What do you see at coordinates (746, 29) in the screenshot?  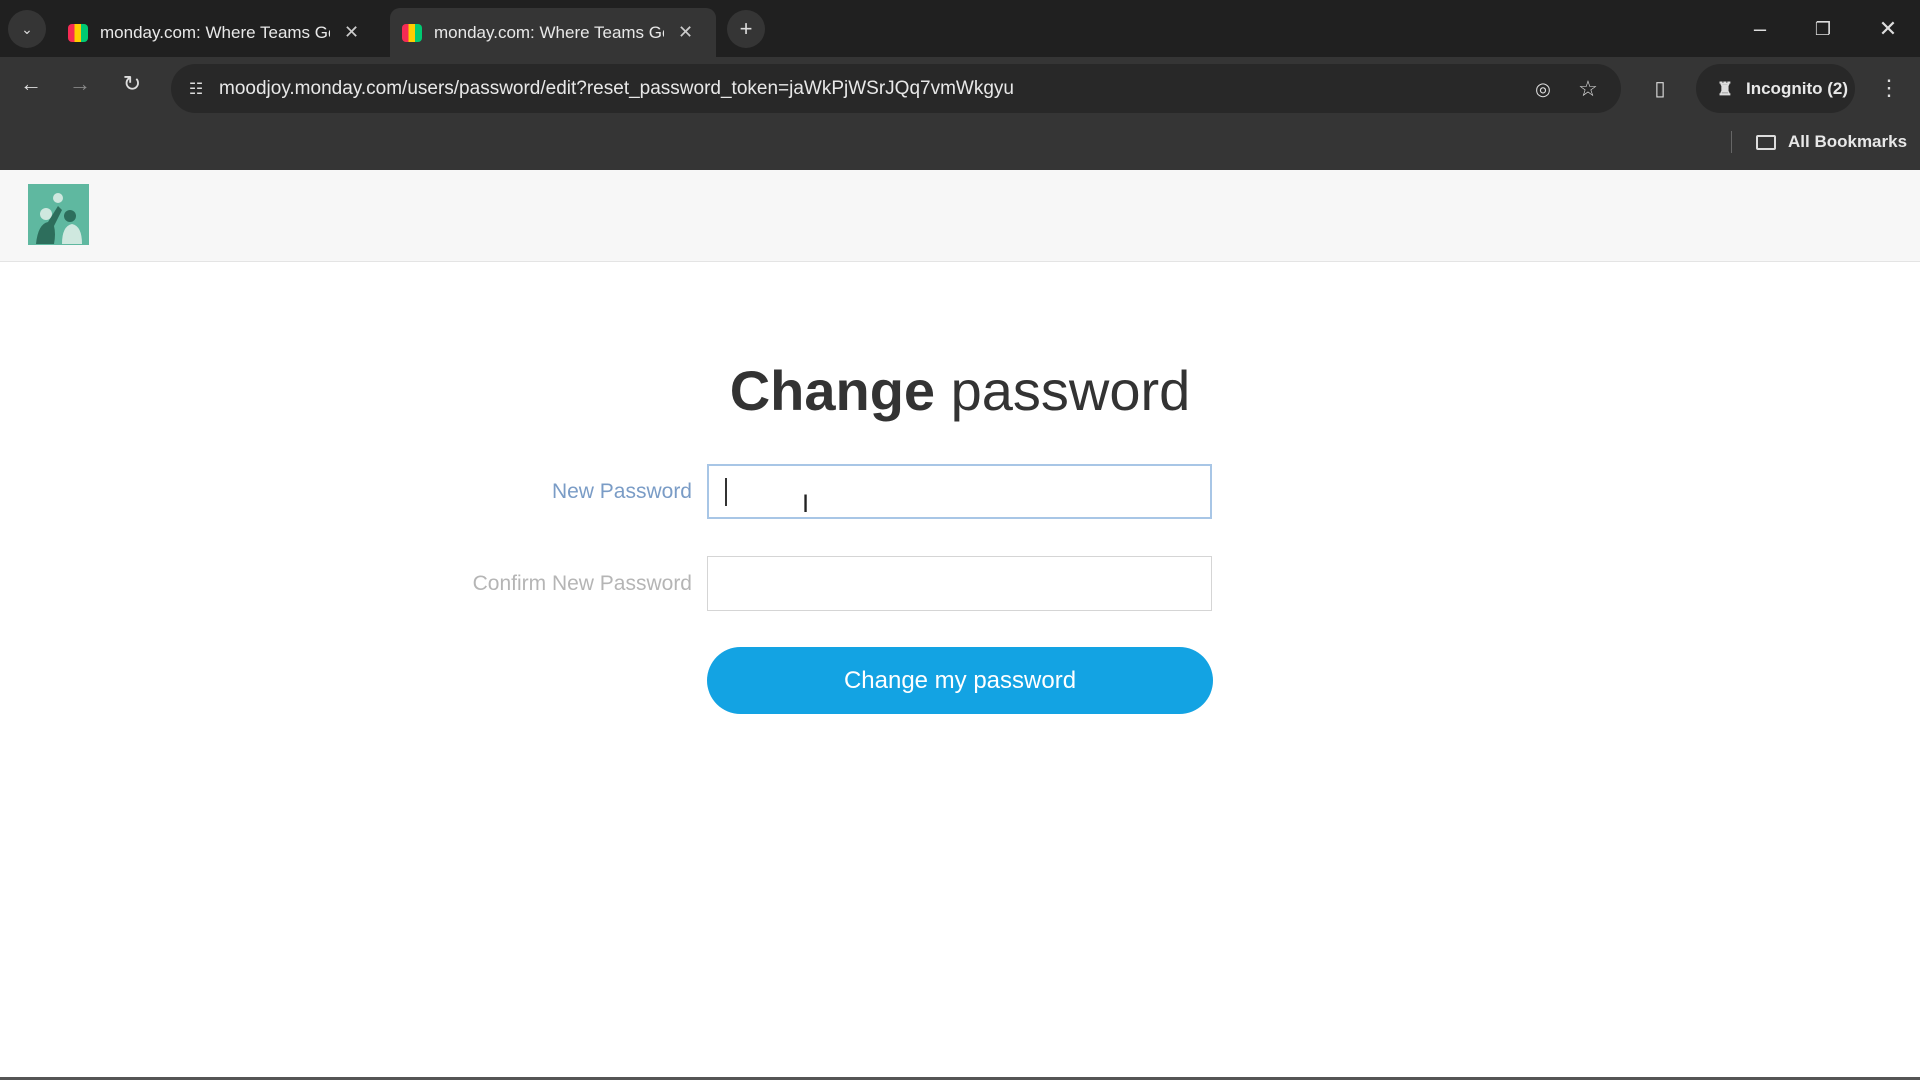 I see `new-tab-icon: +` at bounding box center [746, 29].